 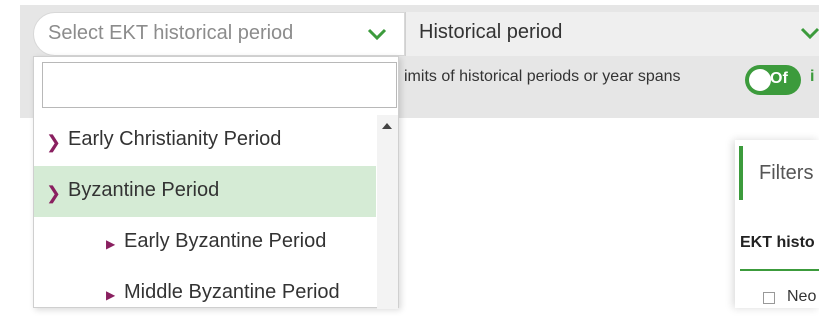 I want to click on filters-title: Filters, so click(x=786, y=173).